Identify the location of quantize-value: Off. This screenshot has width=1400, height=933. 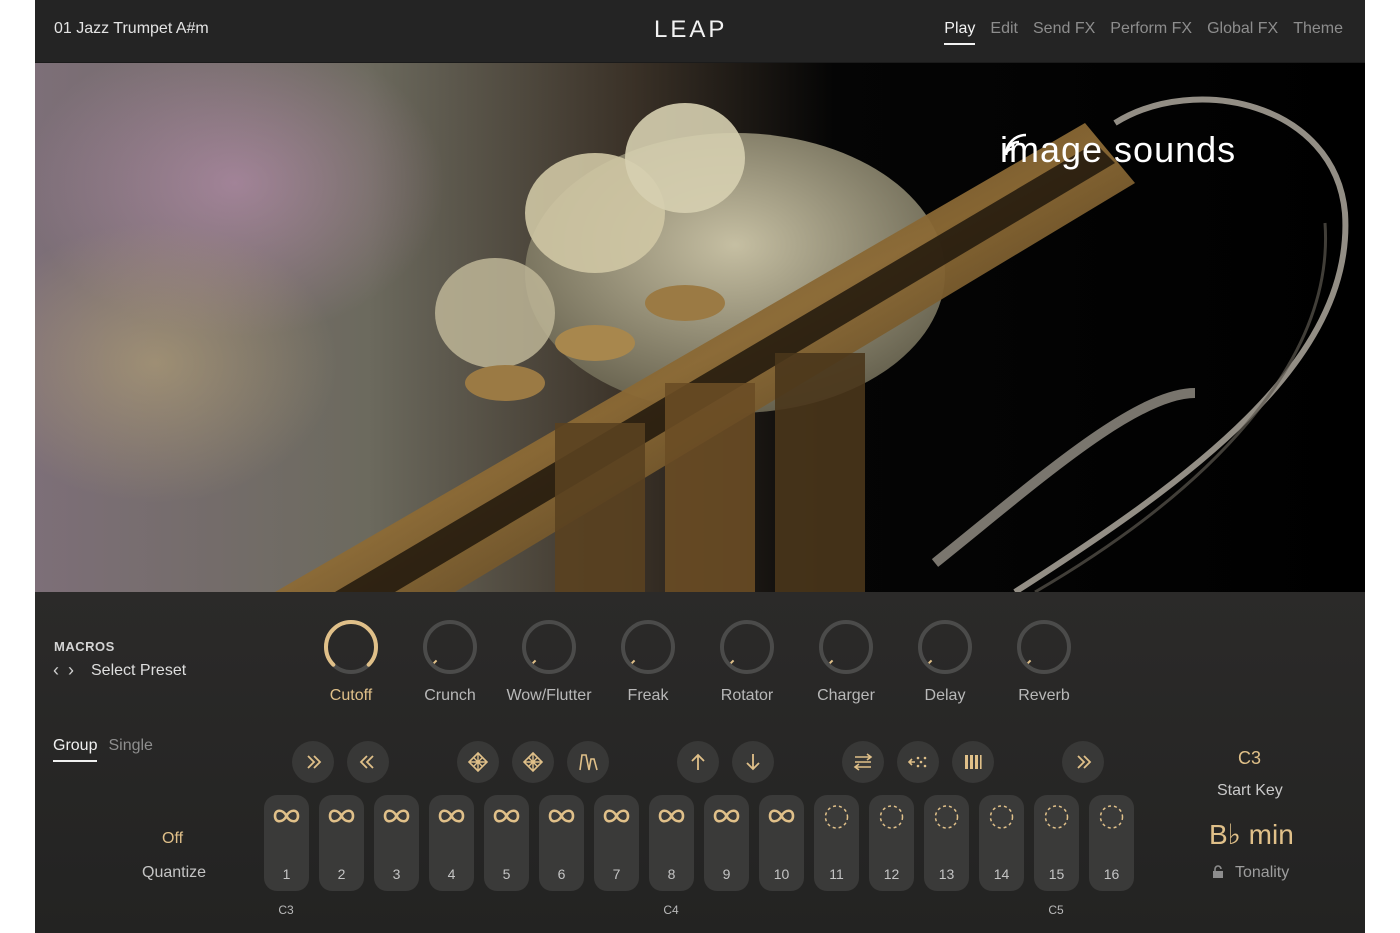
(172, 839).